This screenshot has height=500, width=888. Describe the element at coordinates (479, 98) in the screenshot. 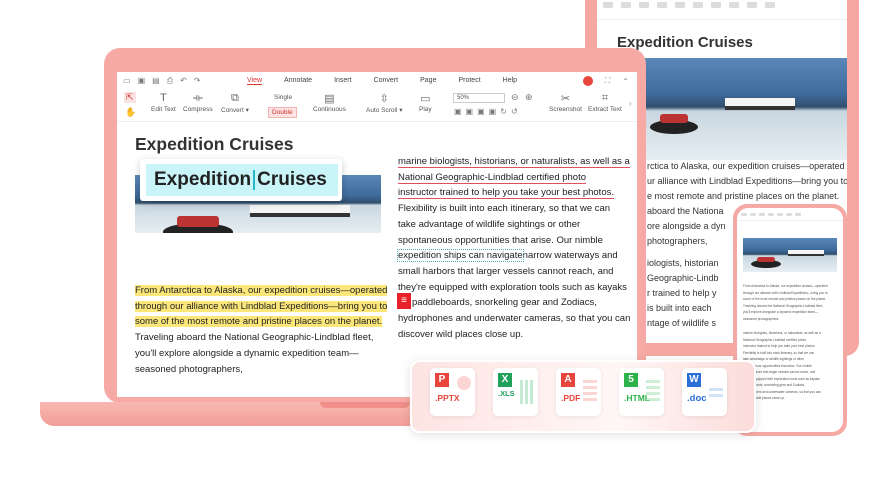

I see `zoom-select: 50%` at that location.